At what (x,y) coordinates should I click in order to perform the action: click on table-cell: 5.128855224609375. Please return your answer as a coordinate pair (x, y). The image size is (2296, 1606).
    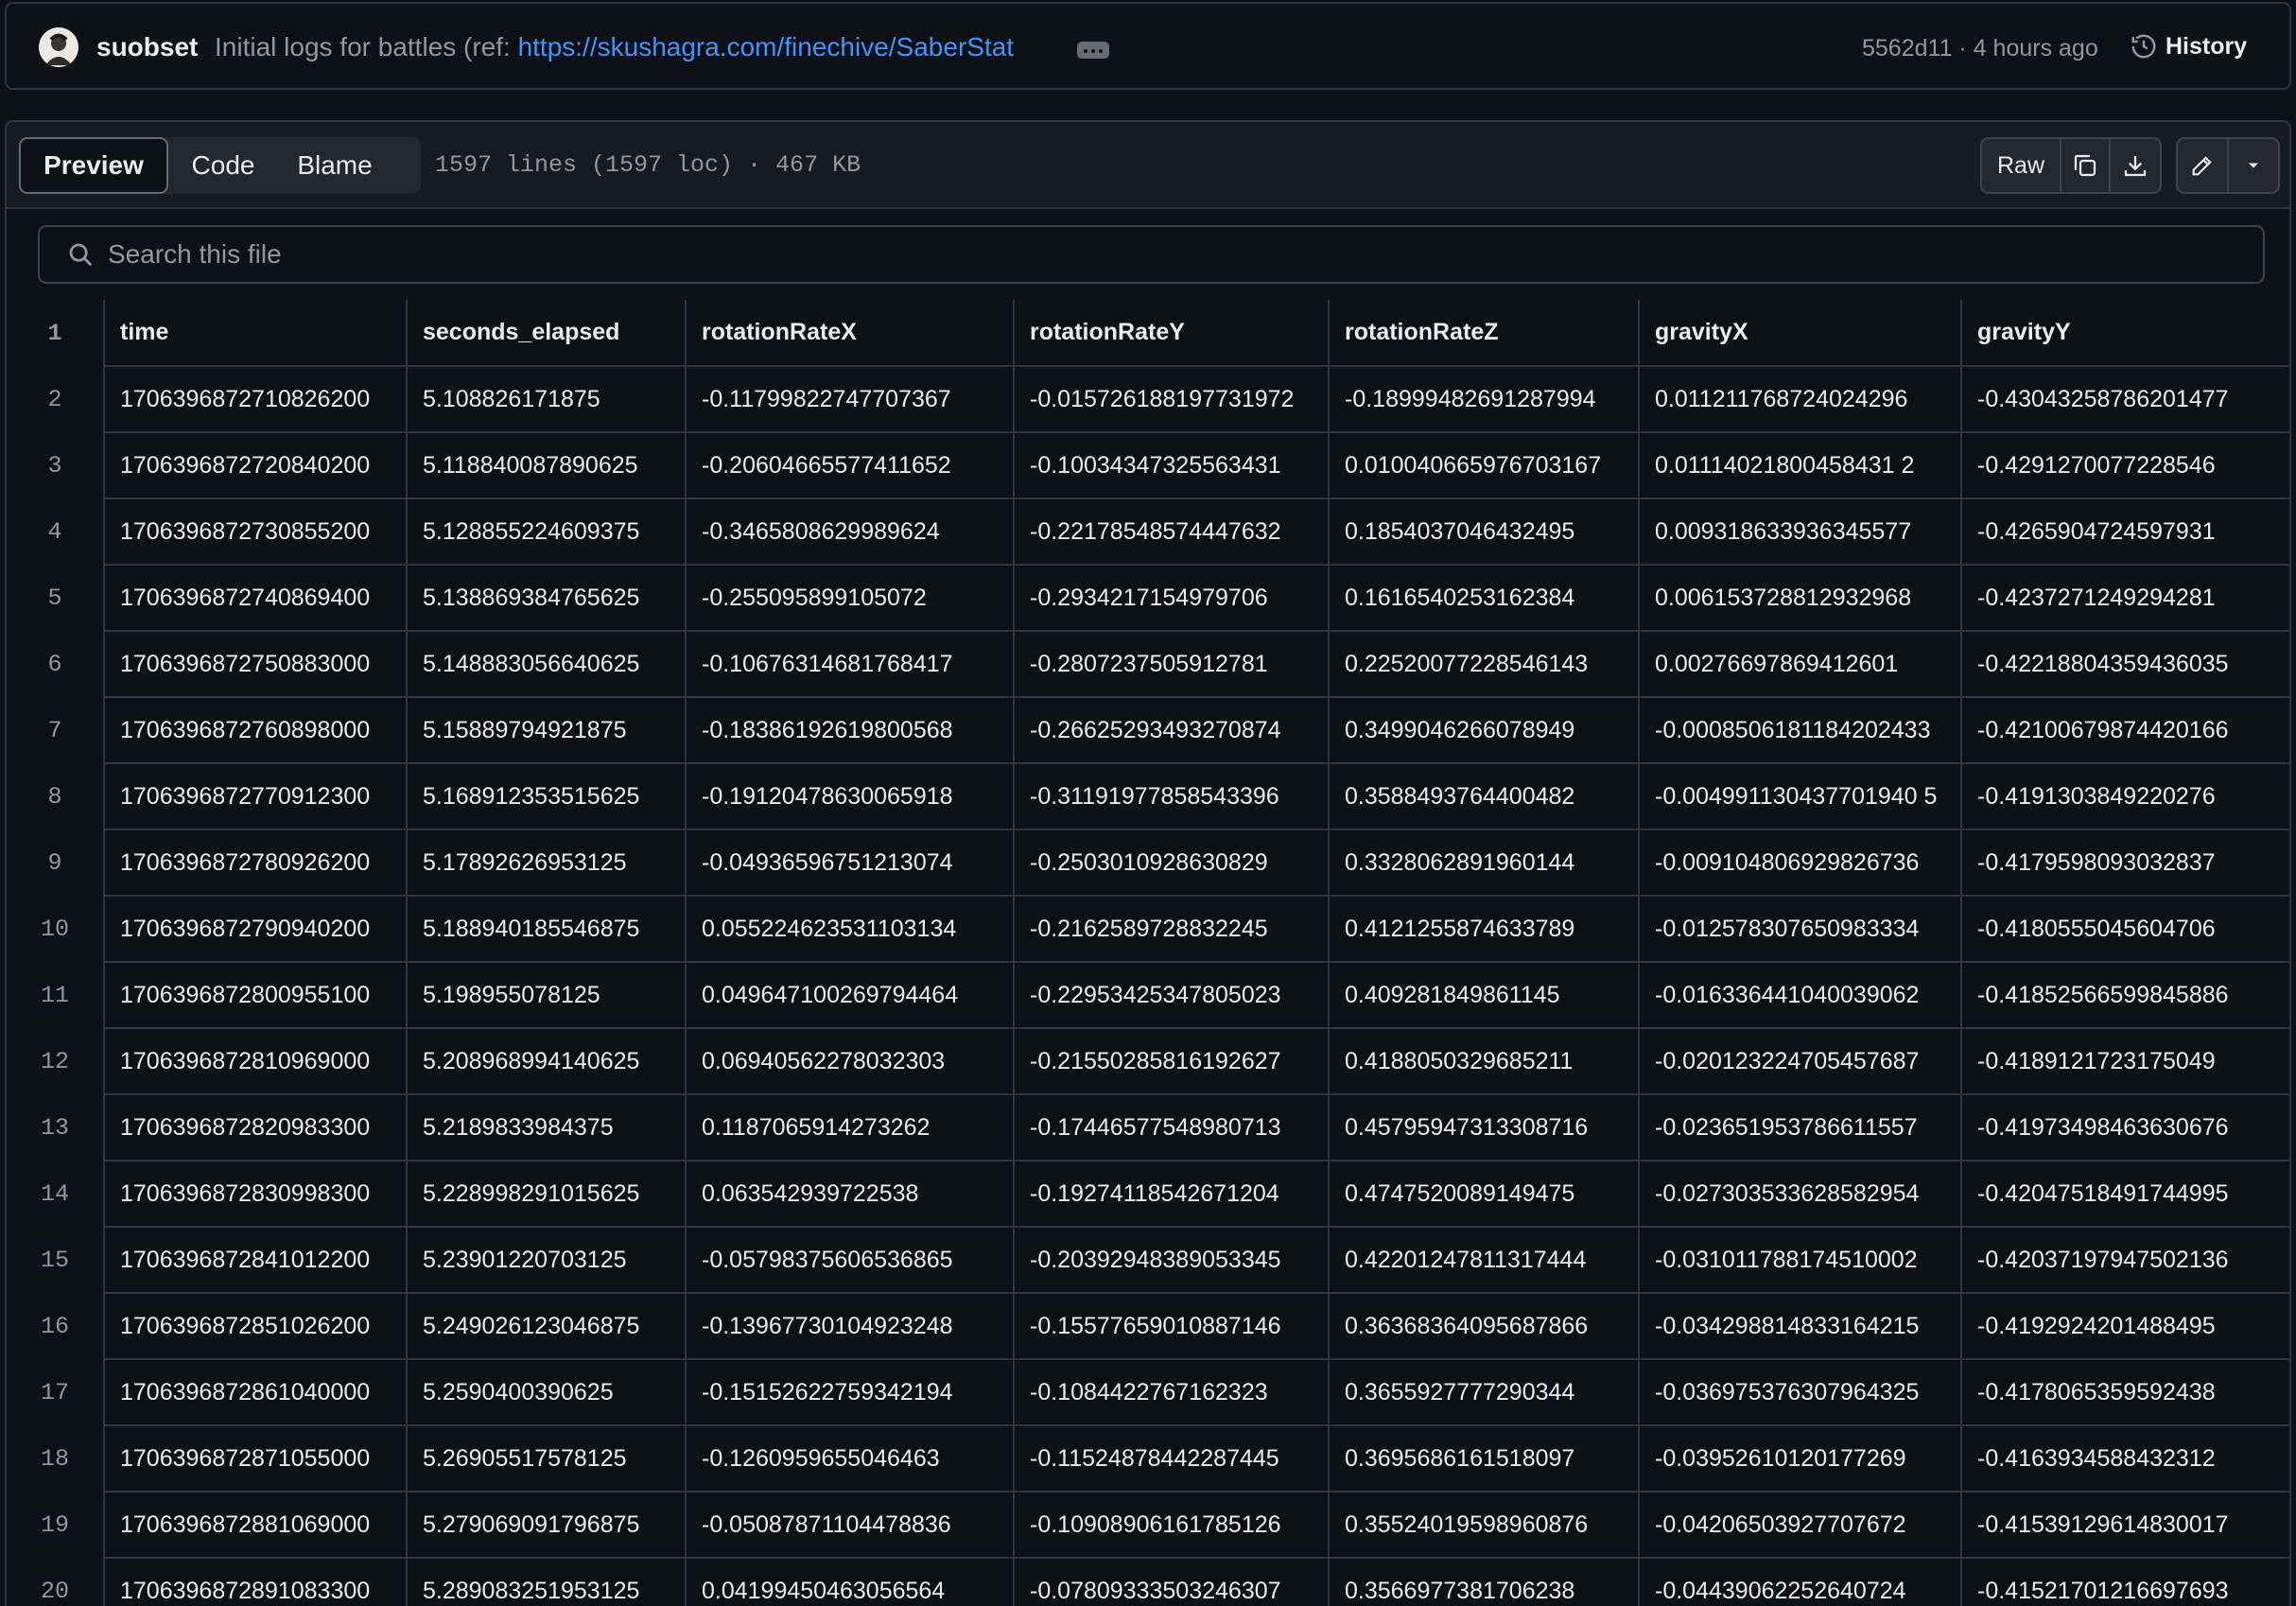
    Looking at the image, I should click on (546, 532).